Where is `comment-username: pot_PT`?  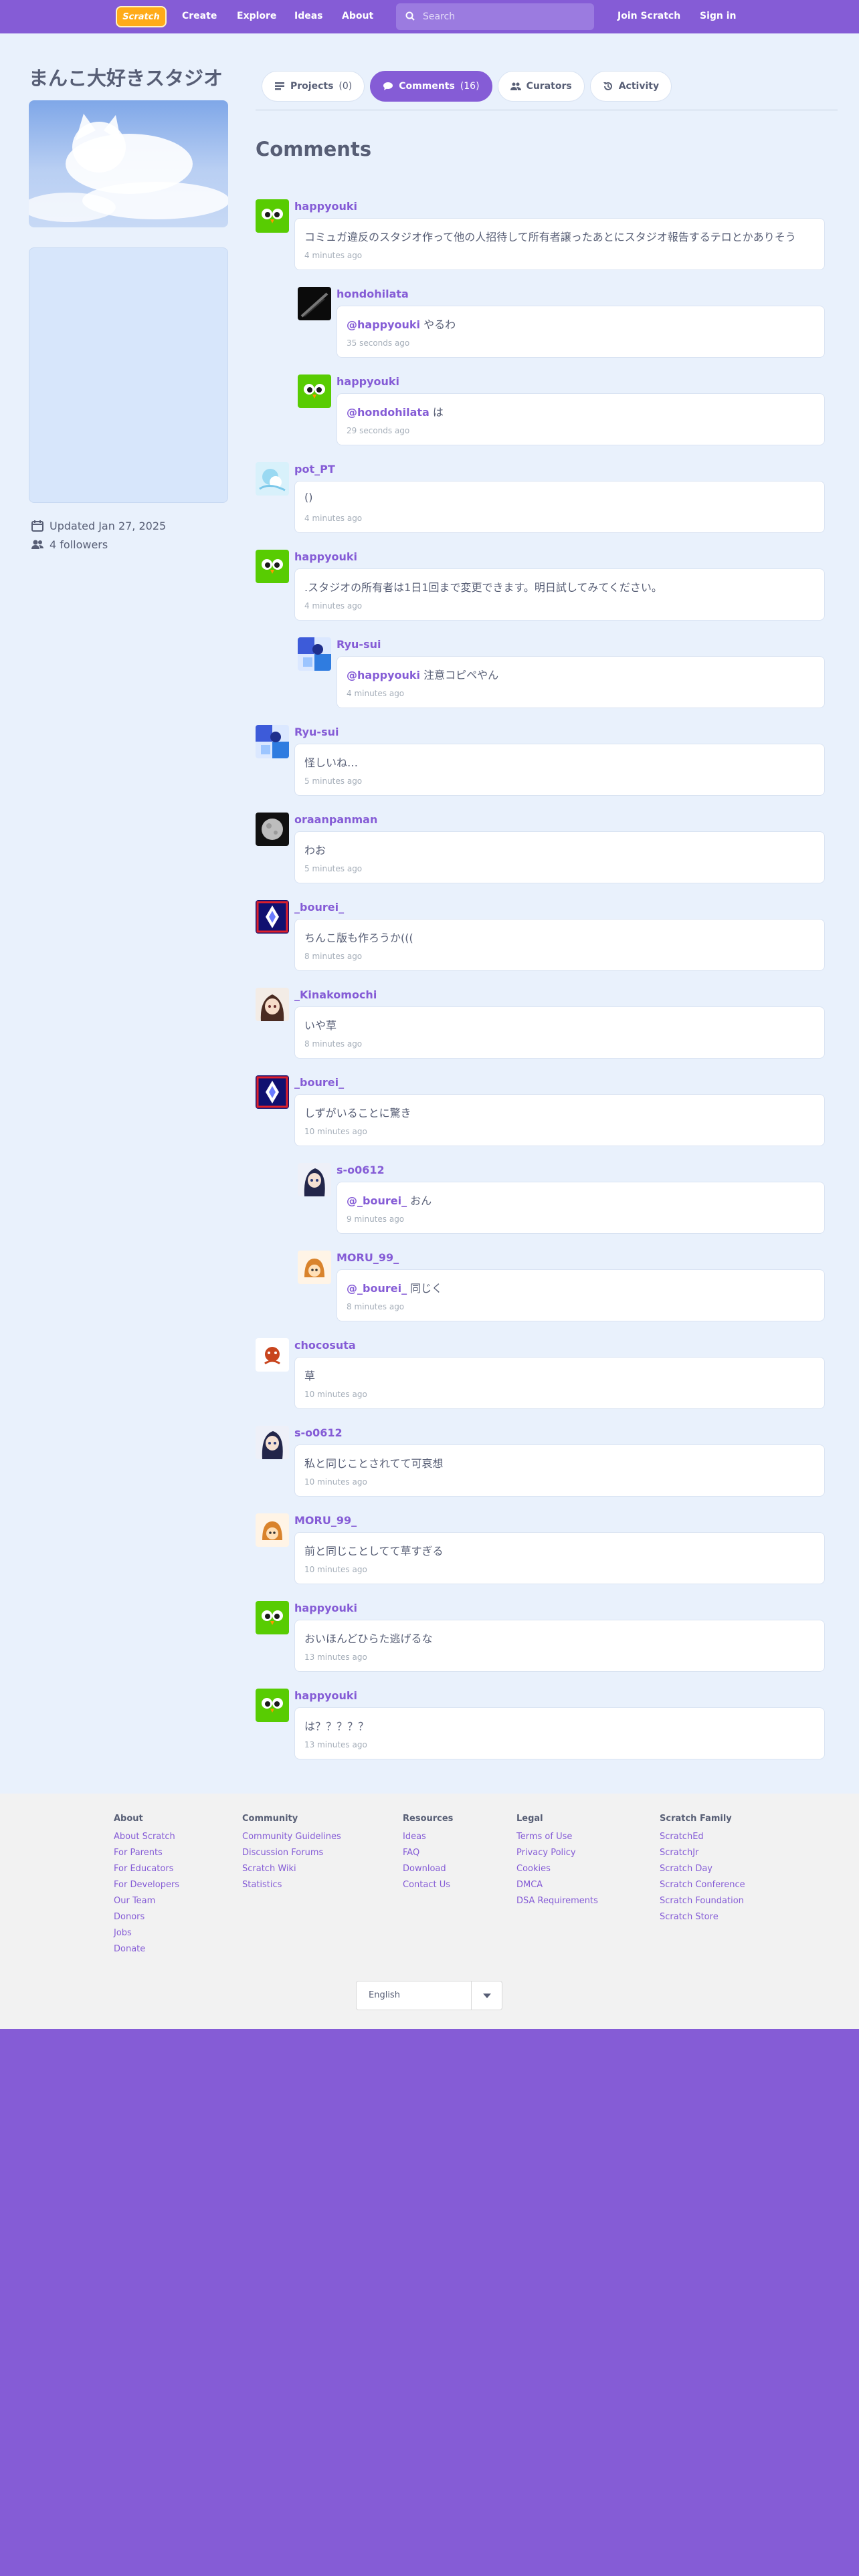 comment-username: pot_PT is located at coordinates (314, 469).